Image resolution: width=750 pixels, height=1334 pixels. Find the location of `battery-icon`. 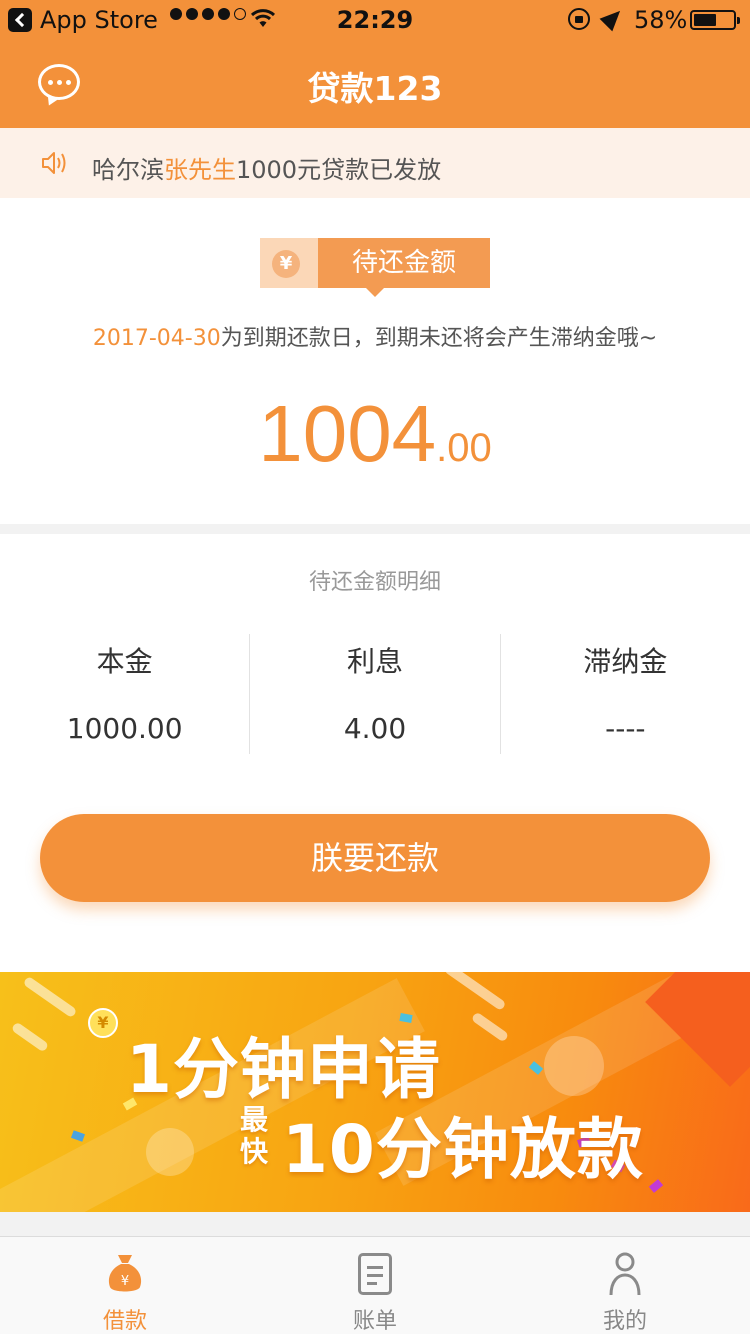

battery-icon is located at coordinates (715, 20).